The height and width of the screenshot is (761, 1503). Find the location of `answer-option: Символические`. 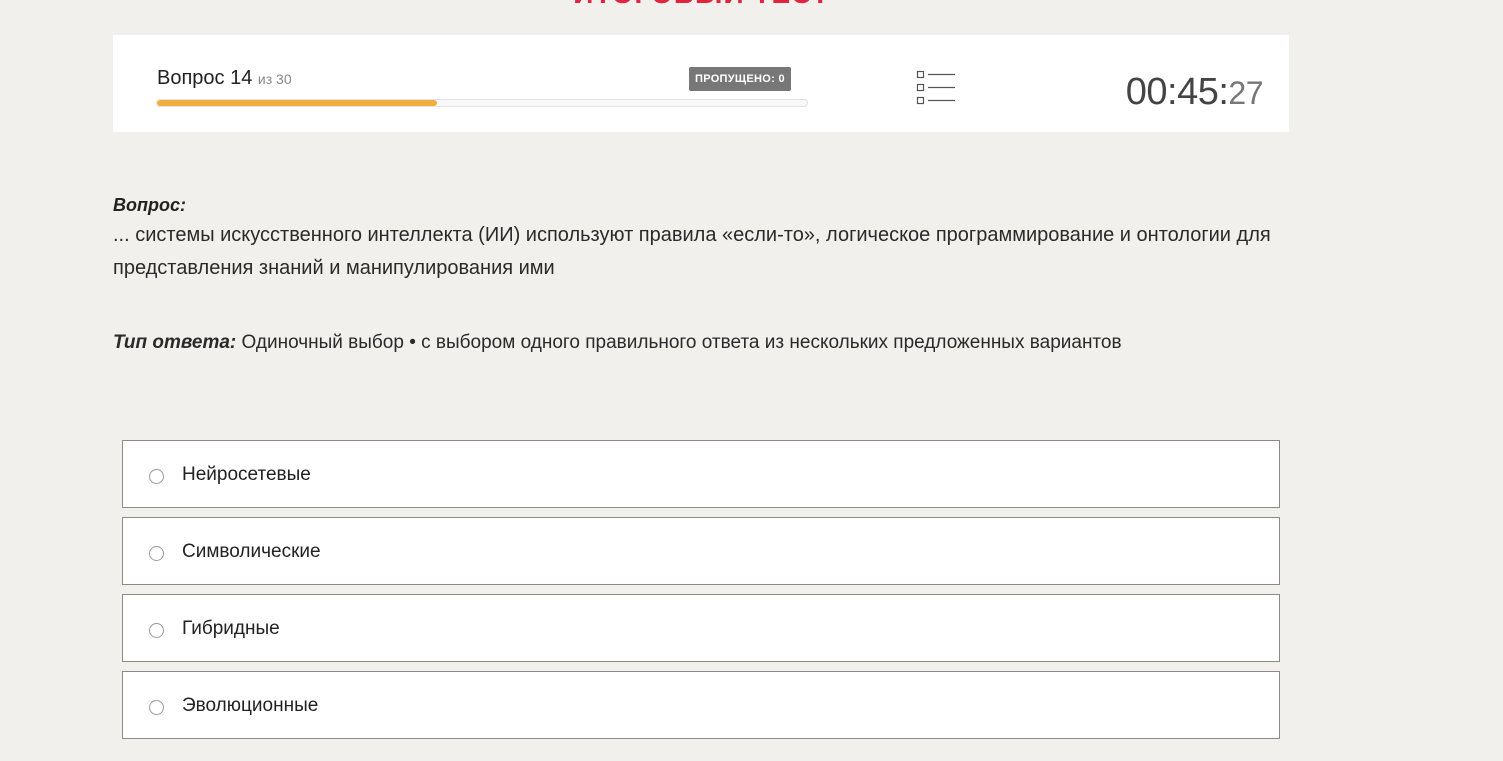

answer-option: Символические is located at coordinates (701, 551).